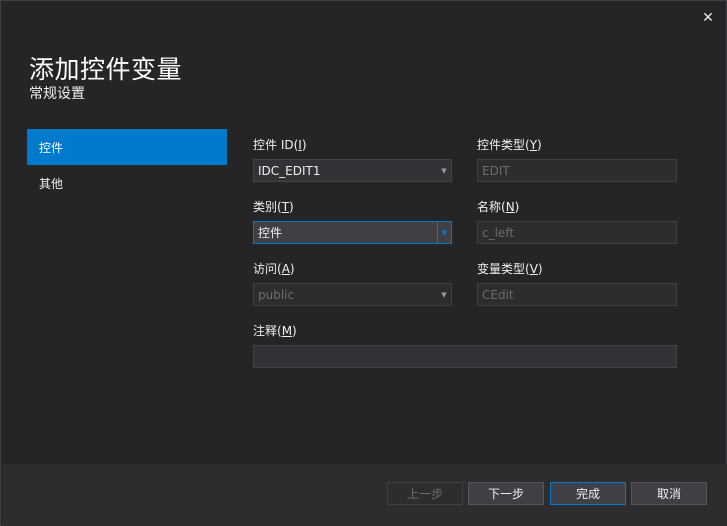 Image resolution: width=727 pixels, height=526 pixels. What do you see at coordinates (577, 220) in the screenshot?
I see `name-field: 名称(N) c_left` at bounding box center [577, 220].